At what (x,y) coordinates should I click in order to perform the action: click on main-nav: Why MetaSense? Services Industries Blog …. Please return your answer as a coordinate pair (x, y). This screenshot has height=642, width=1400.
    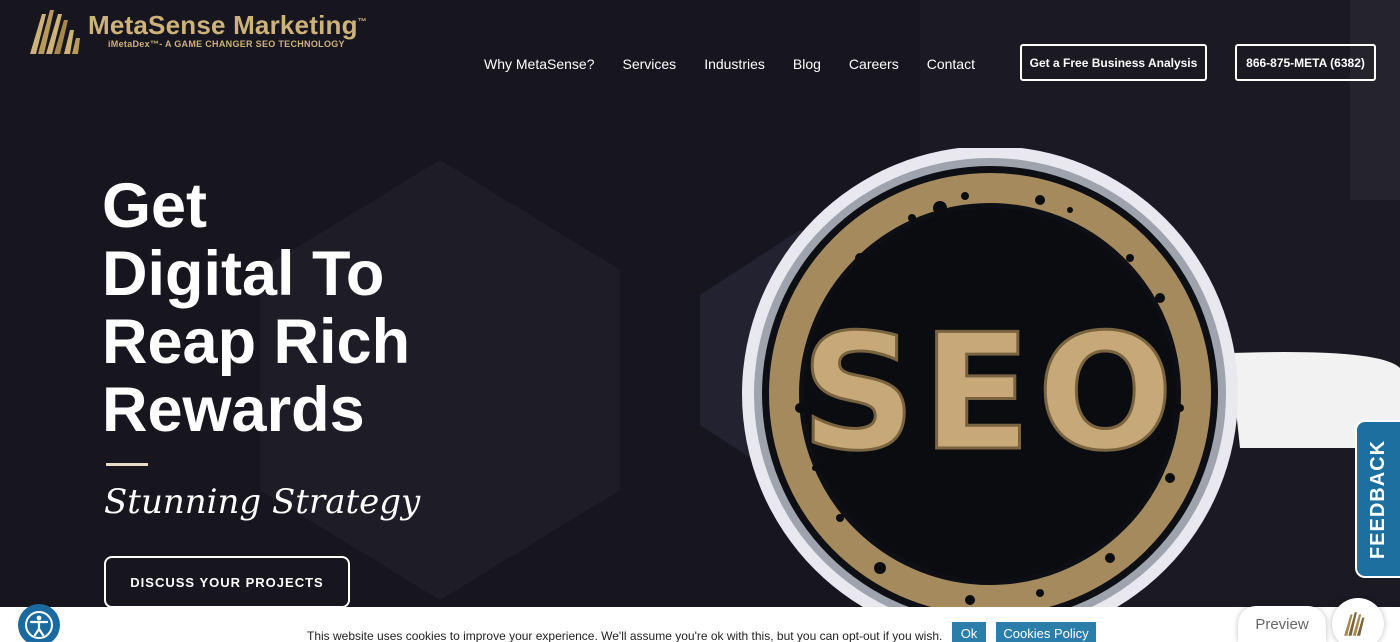
    Looking at the image, I should click on (743, 64).